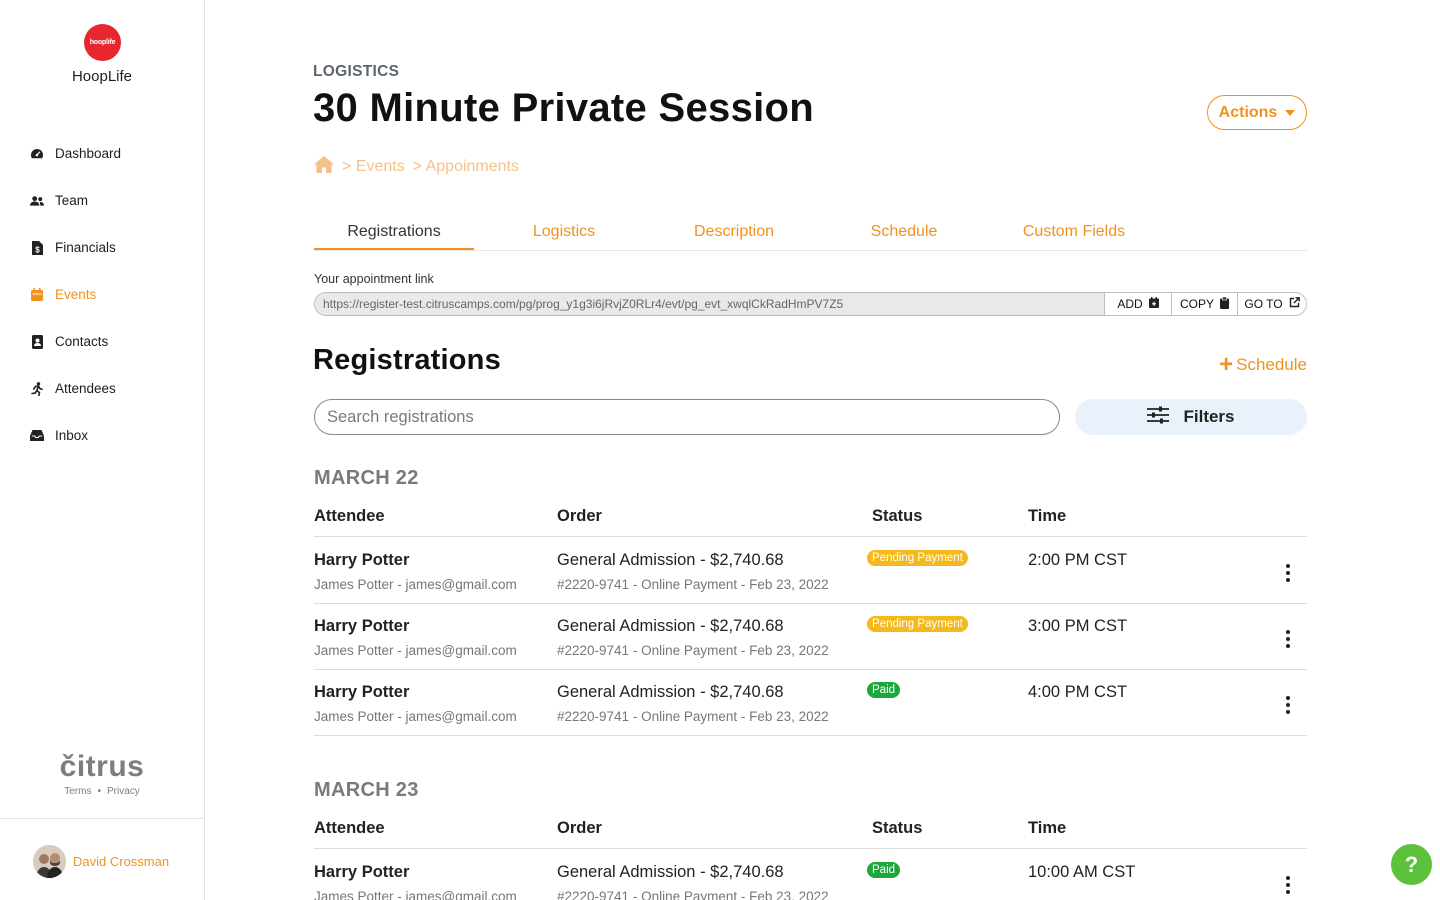 The height and width of the screenshot is (900, 1440). I want to click on home-icon, so click(324, 167).